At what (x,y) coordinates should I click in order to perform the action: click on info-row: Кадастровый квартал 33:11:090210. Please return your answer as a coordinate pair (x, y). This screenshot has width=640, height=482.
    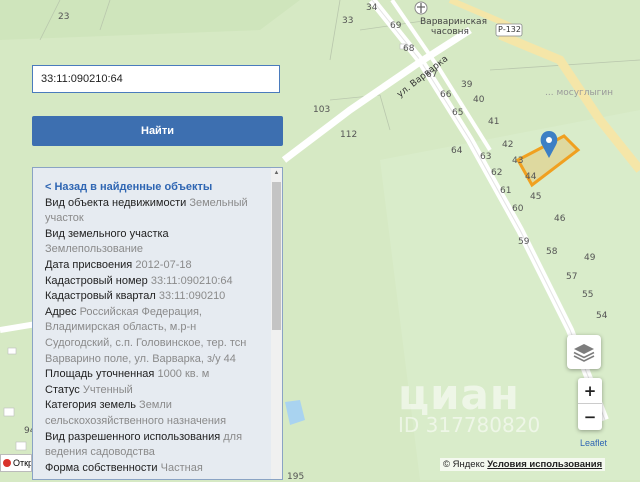
    Looking at the image, I should click on (135, 296).